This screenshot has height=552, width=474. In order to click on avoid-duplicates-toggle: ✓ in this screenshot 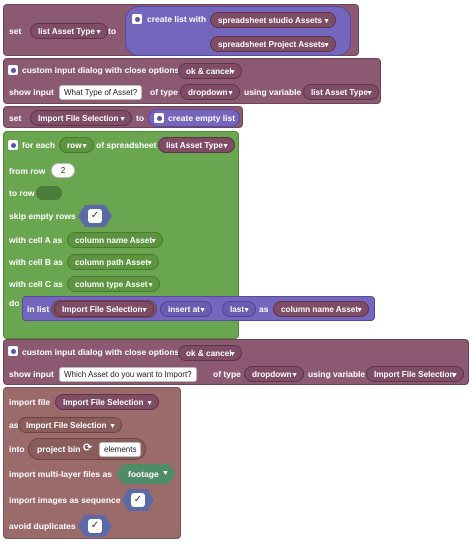, I will do `click(95, 526)`.